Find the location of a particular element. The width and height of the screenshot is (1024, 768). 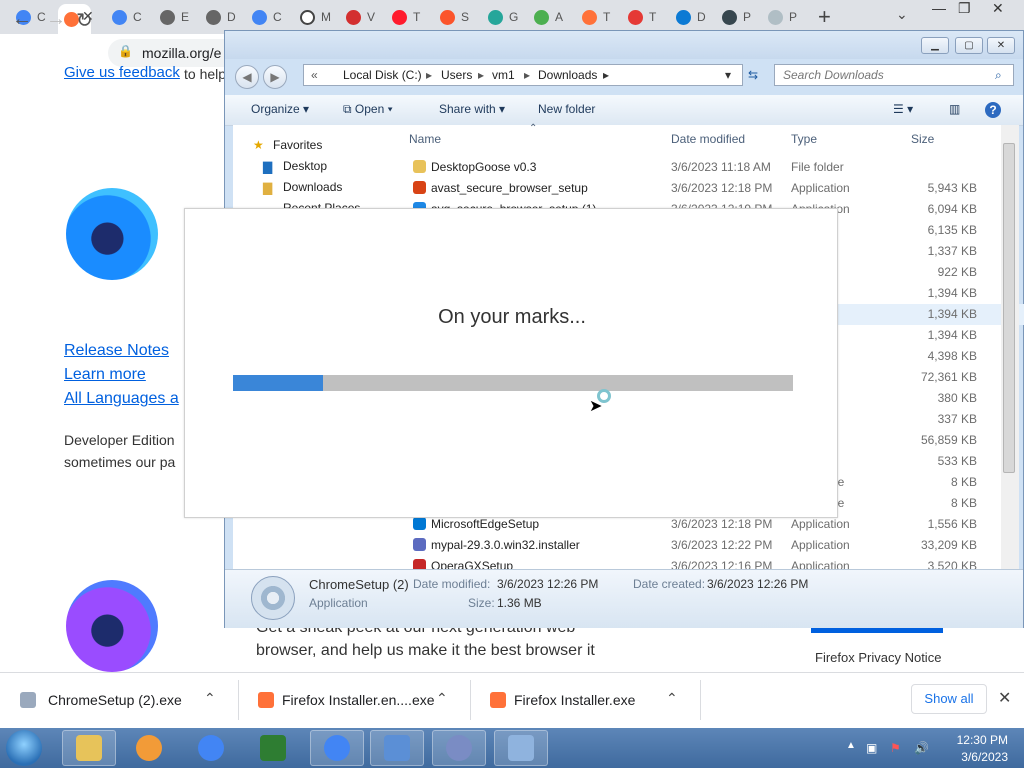

start-button is located at coordinates (24, 748).